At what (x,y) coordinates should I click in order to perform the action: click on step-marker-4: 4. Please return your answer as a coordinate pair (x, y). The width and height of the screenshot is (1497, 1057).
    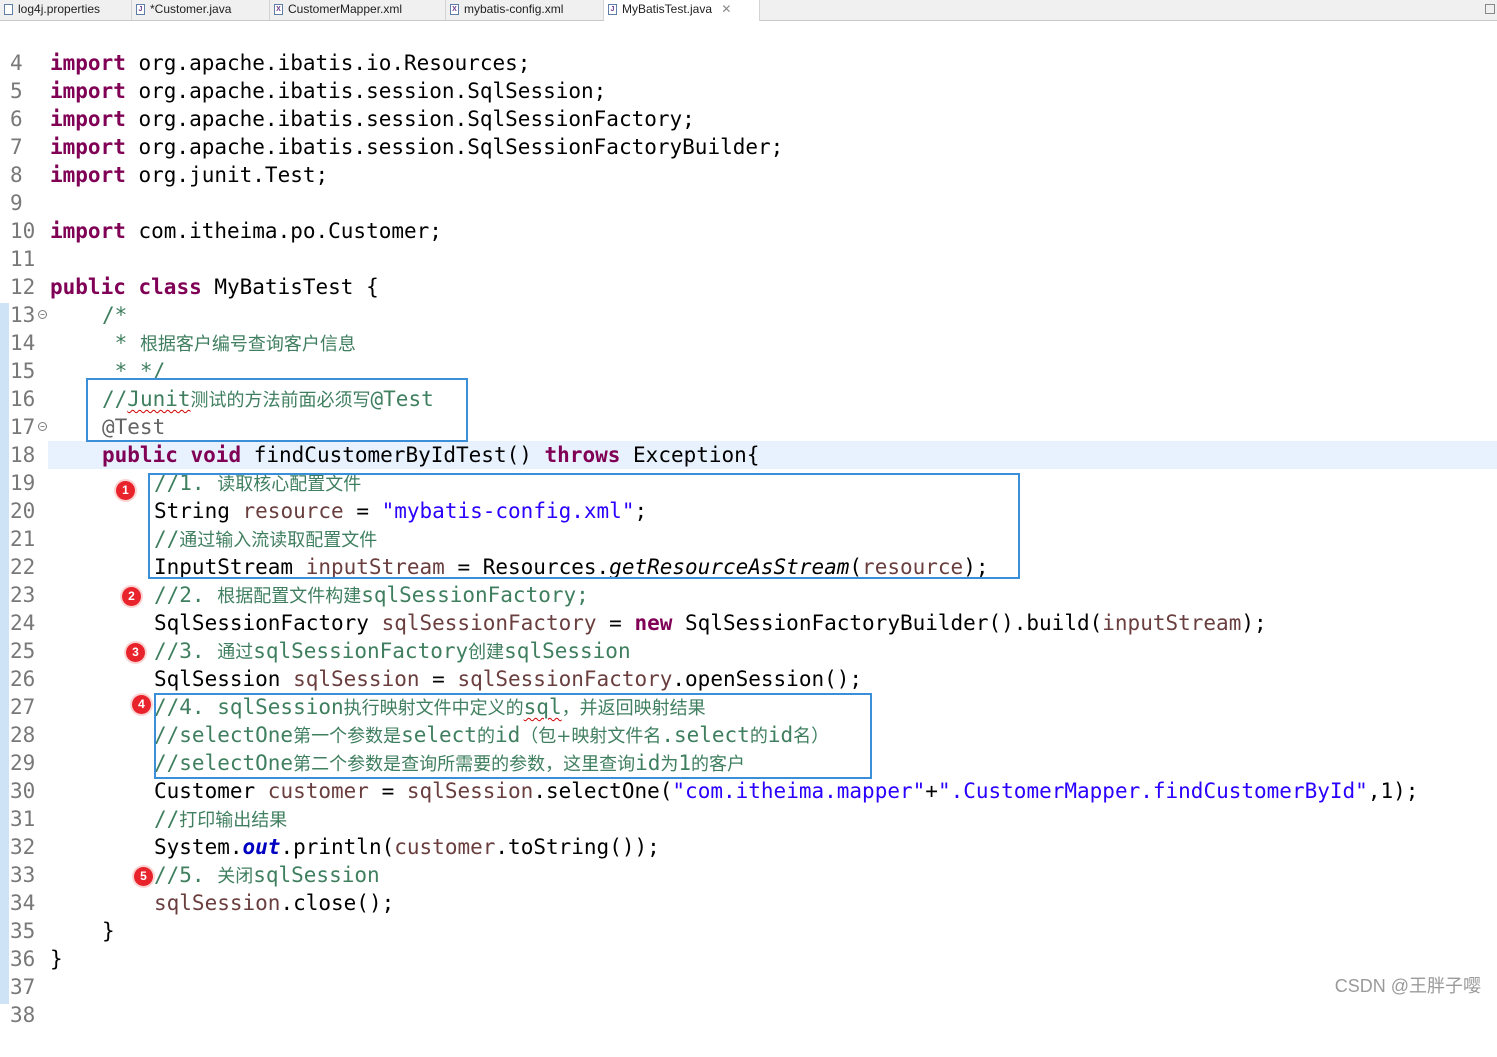
    Looking at the image, I should click on (141, 704).